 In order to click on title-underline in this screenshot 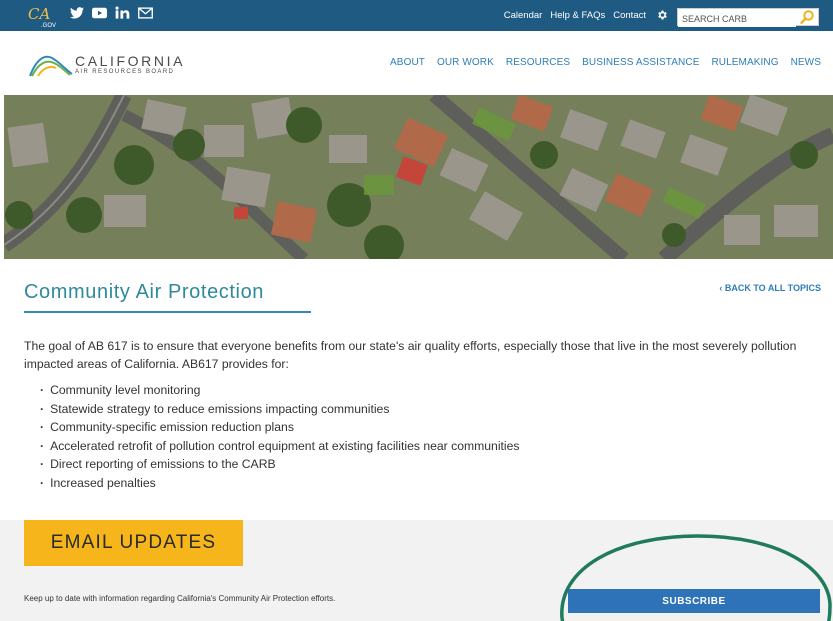, I will do `click(167, 312)`.